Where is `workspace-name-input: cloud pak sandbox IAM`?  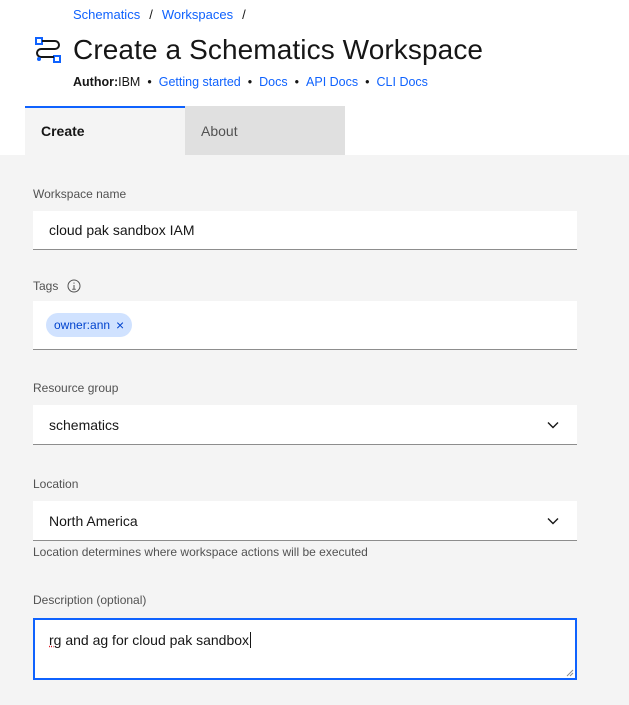
workspace-name-input: cloud pak sandbox IAM is located at coordinates (305, 230).